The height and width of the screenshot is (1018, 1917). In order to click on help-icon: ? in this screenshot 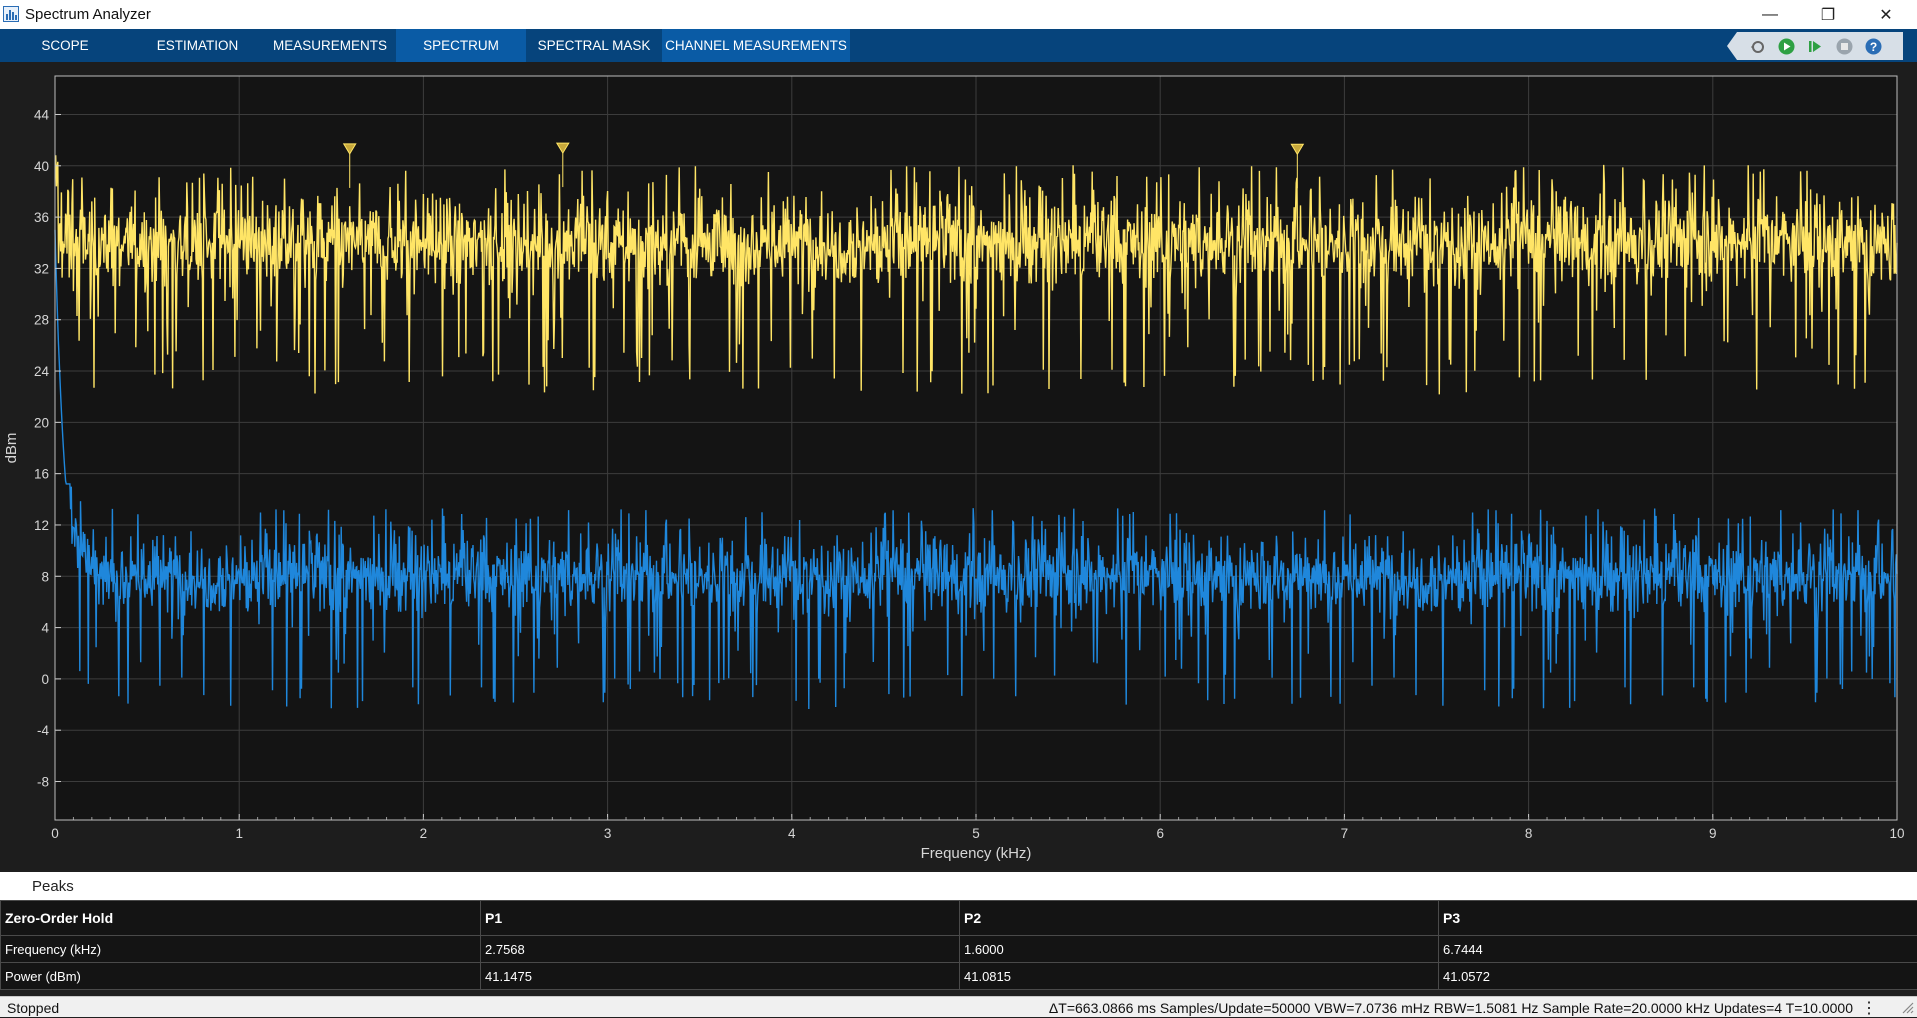, I will do `click(1873, 46)`.